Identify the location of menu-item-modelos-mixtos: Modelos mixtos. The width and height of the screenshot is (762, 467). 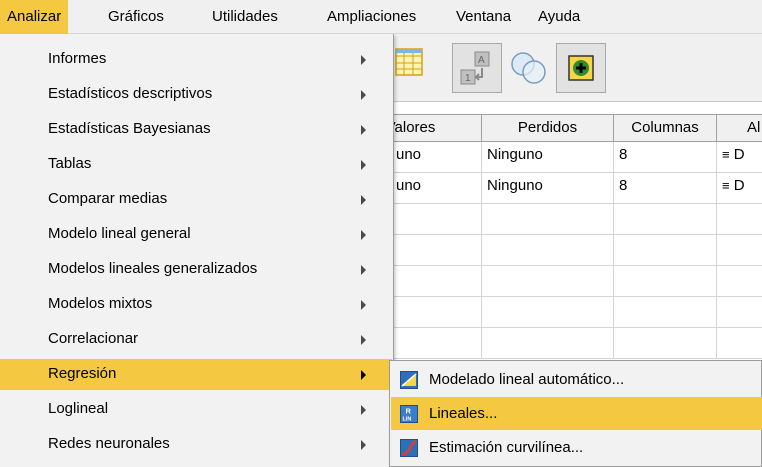
(196, 304).